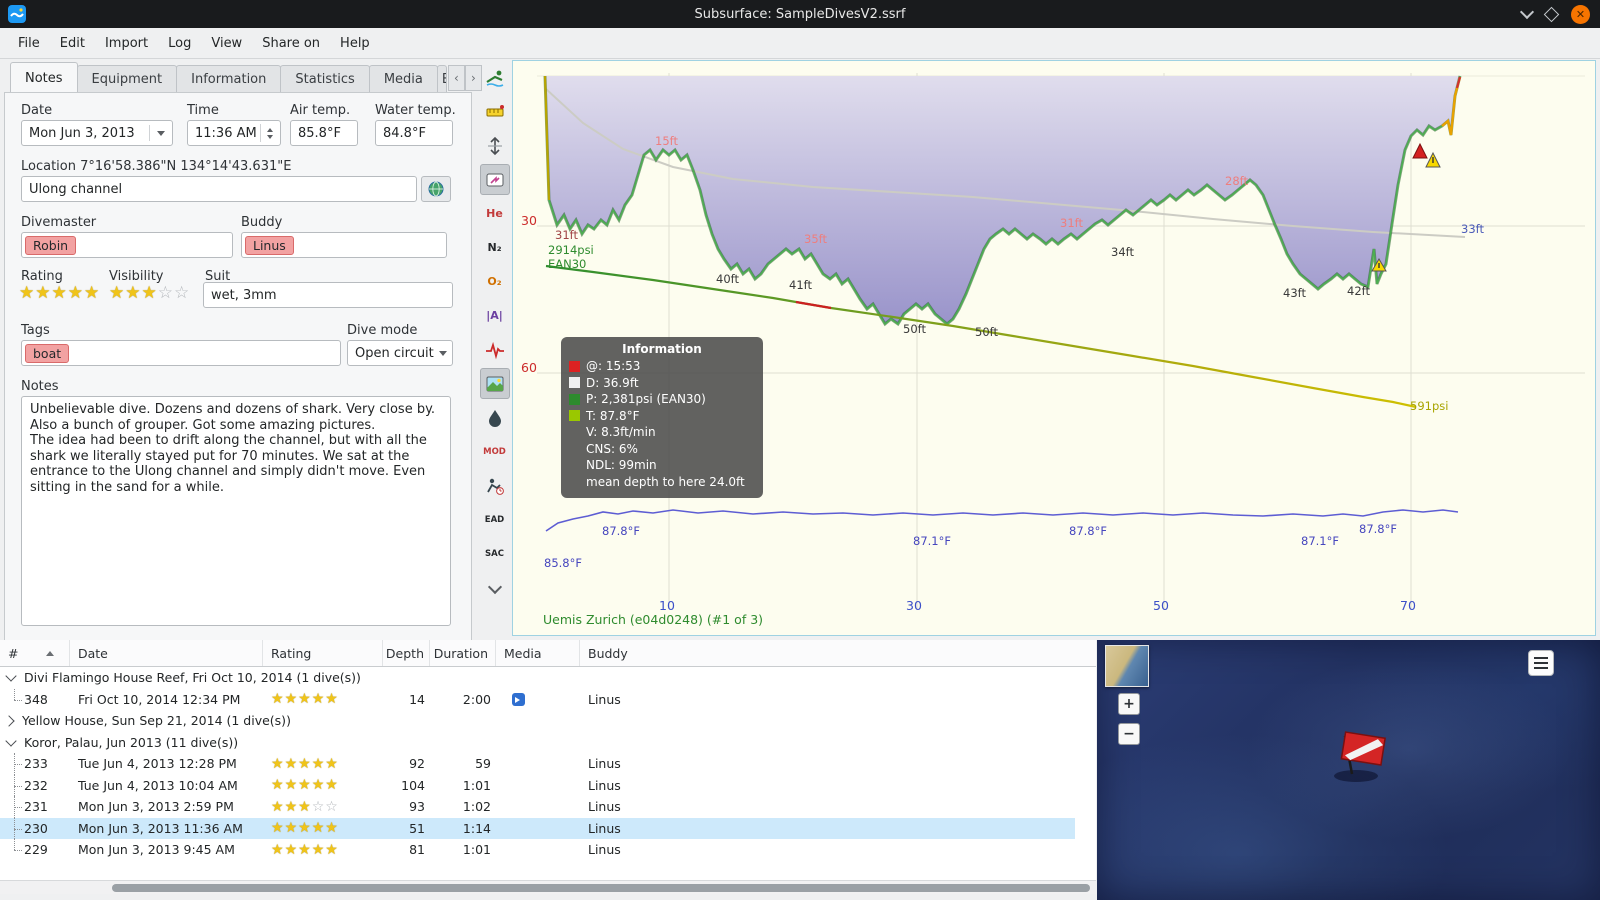 The width and height of the screenshot is (1600, 900). I want to click on tab-extra: E, so click(441, 79).